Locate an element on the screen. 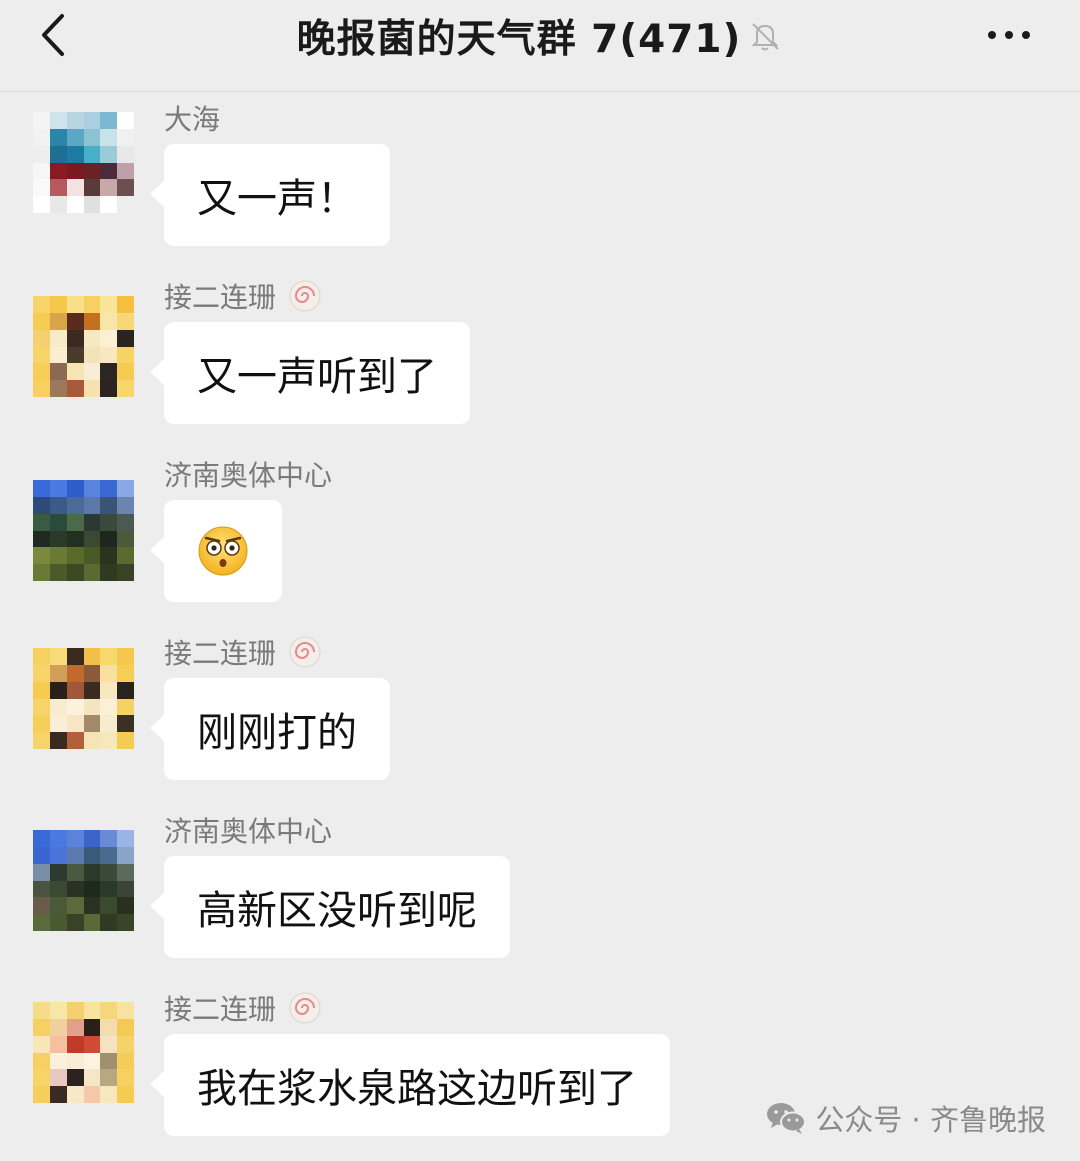 Image resolution: width=1080 pixels, height=1161 pixels. message-bubble: 我在浆水泉路这边听到了 is located at coordinates (410, 1085).